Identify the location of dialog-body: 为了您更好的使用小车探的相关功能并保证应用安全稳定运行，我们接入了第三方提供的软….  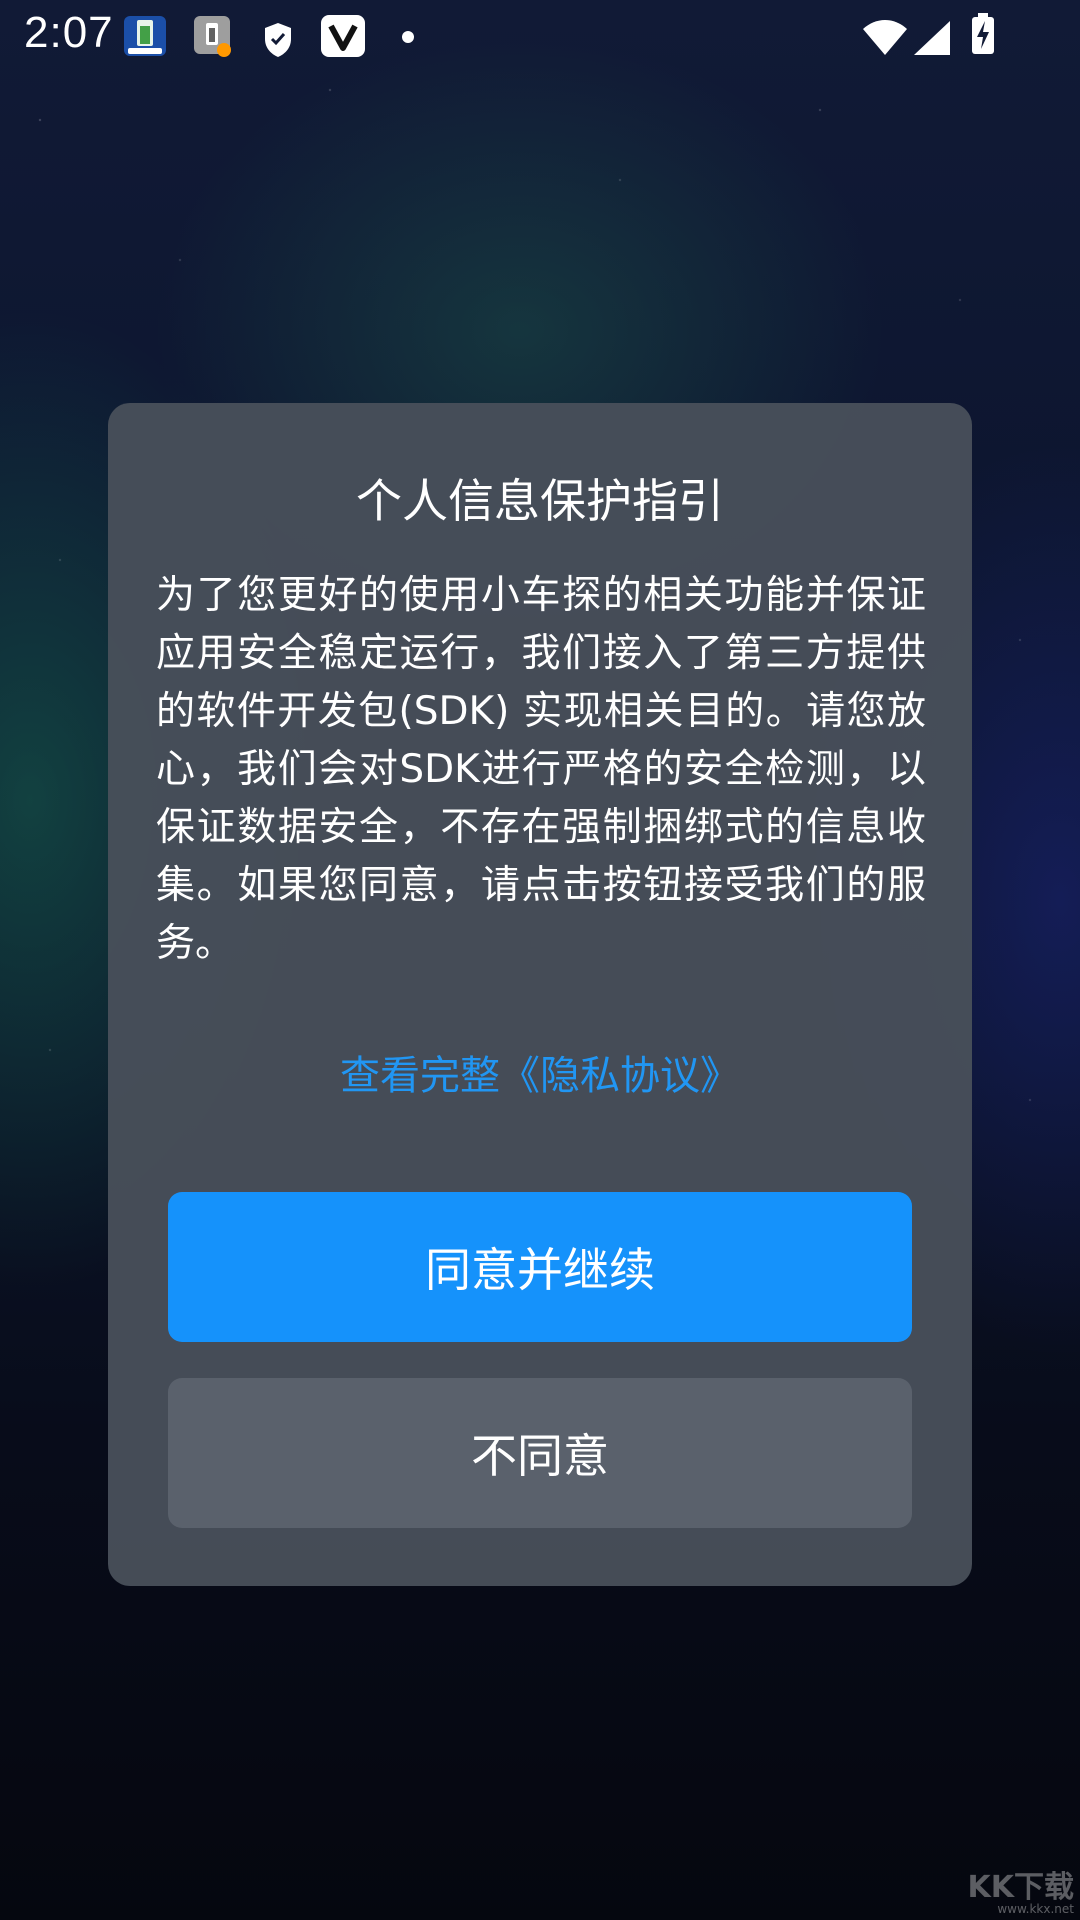
(541, 769).